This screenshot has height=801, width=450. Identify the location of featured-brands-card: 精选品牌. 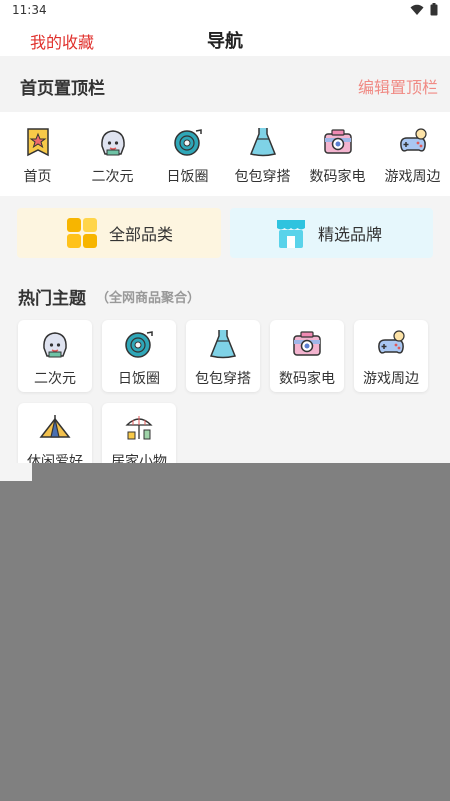
(331, 233).